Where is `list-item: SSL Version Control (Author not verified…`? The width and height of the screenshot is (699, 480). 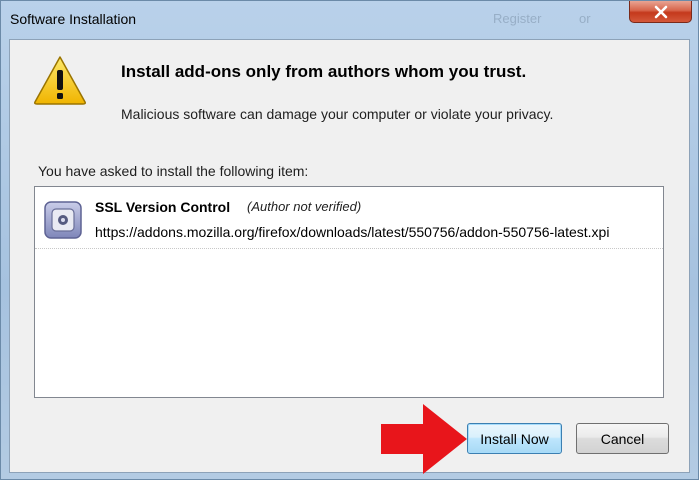
list-item: SSL Version Control (Author not verified… is located at coordinates (349, 218).